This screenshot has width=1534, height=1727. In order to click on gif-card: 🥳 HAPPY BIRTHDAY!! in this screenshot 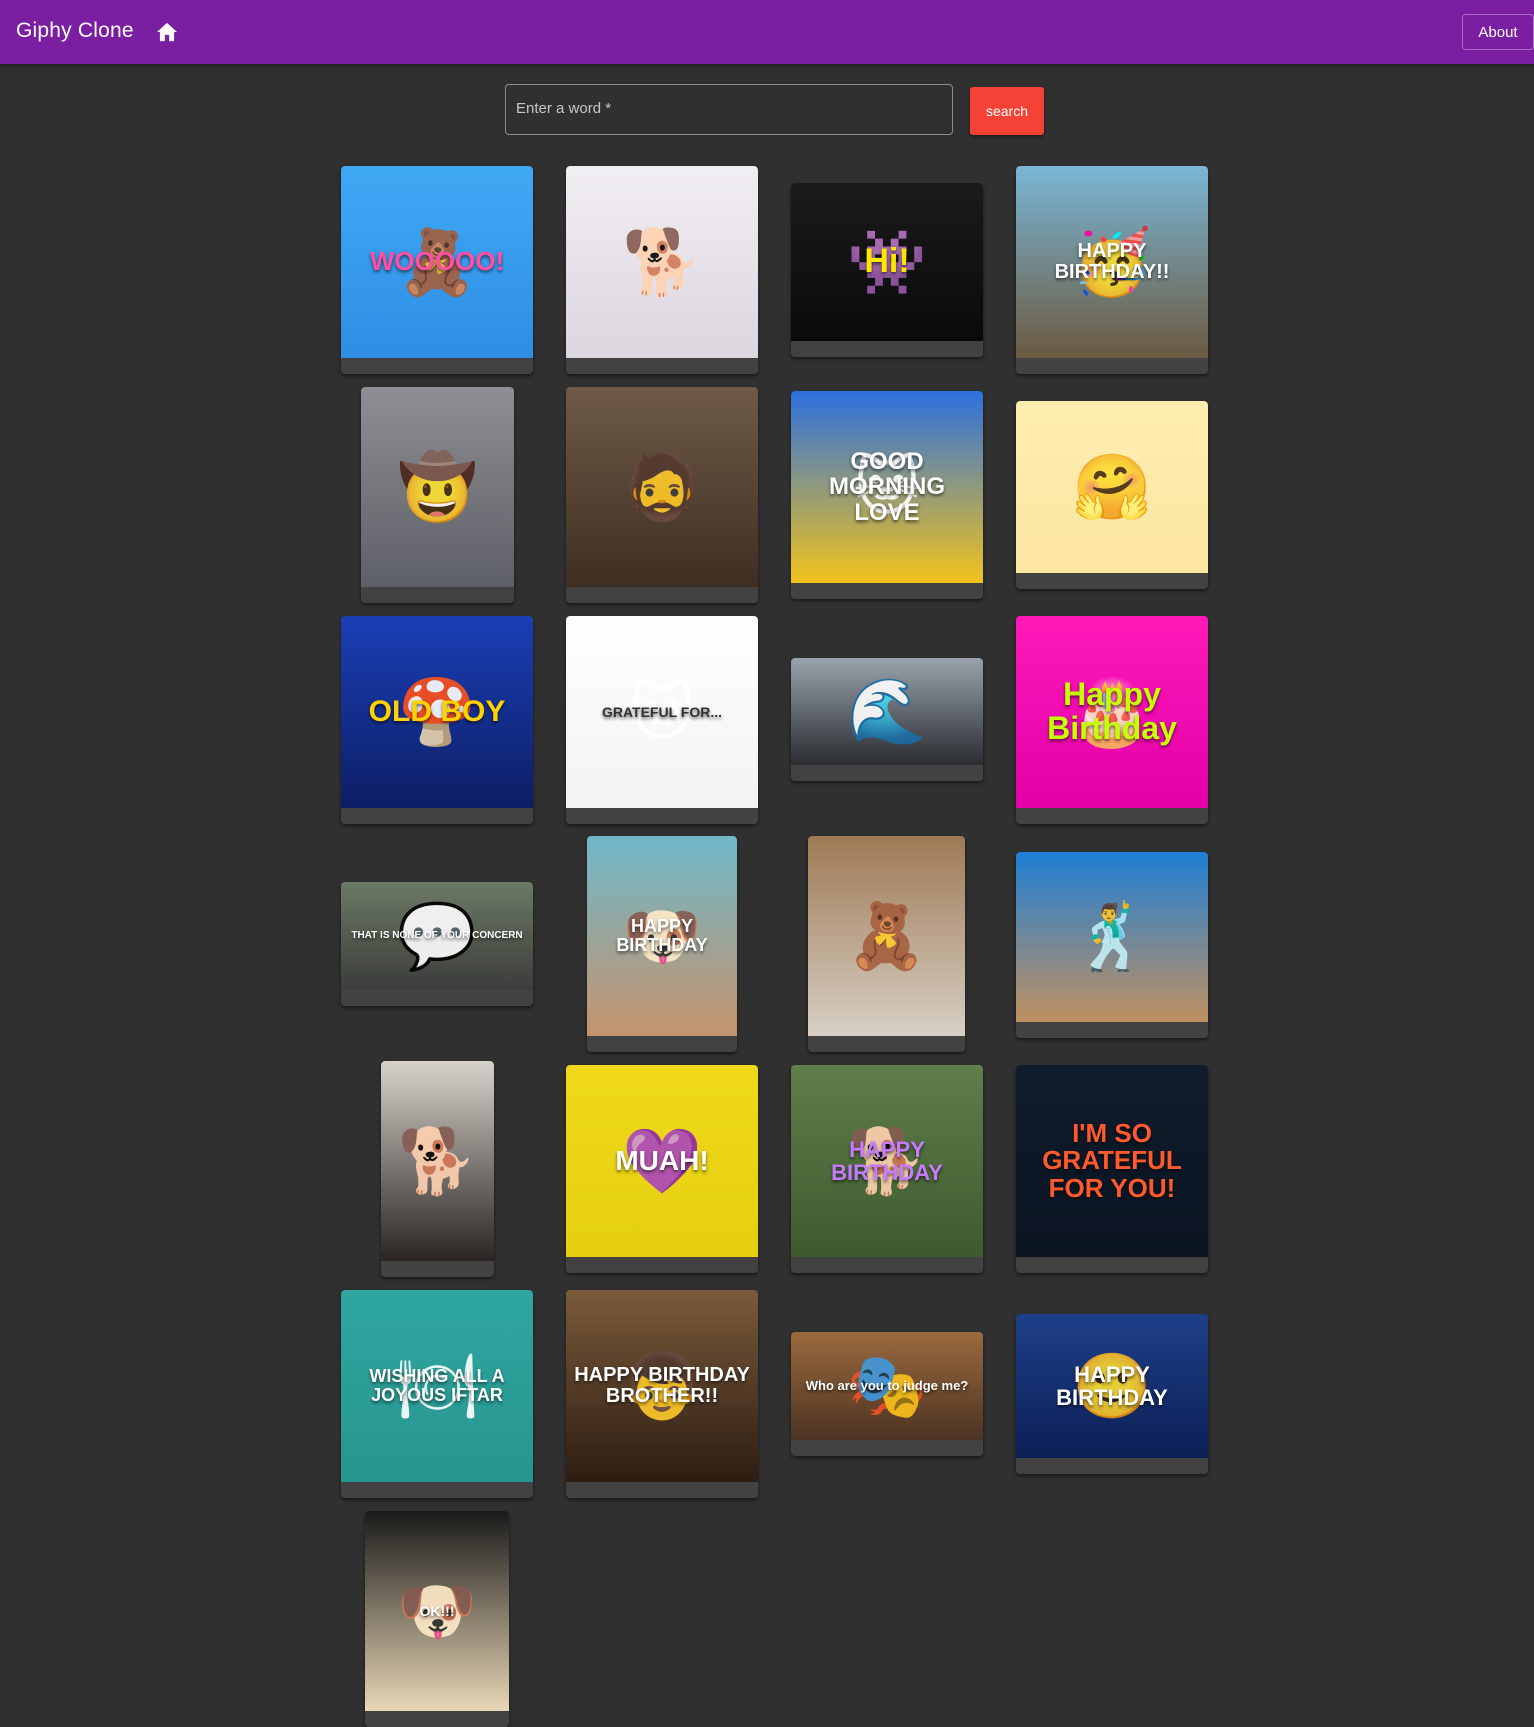, I will do `click(1112, 270)`.